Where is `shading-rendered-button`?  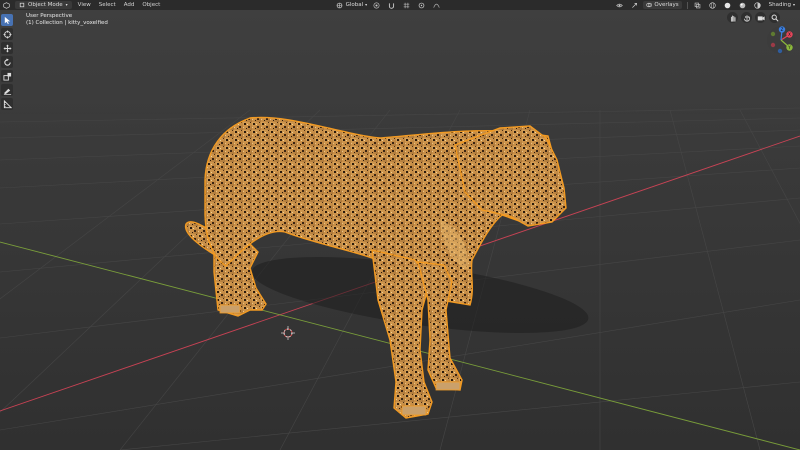 shading-rendered-button is located at coordinates (757, 5).